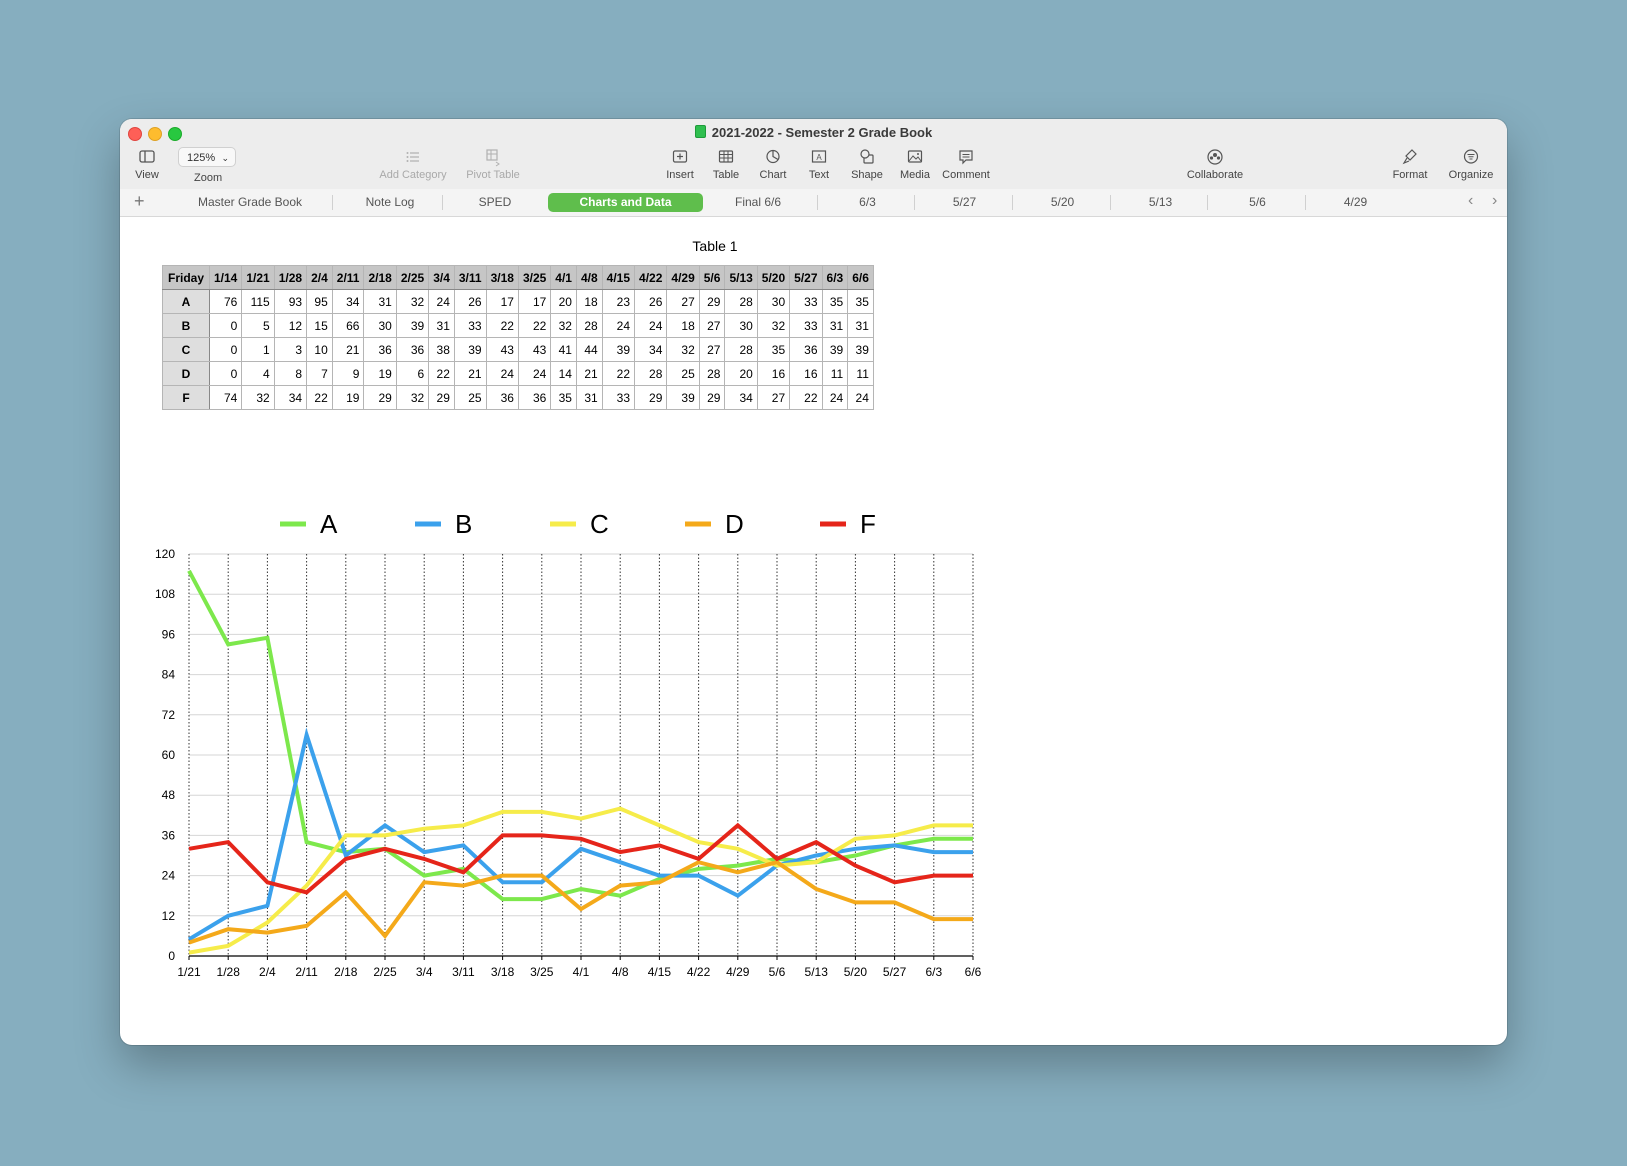  Describe the element at coordinates (186, 277) in the screenshot. I see `column-header: Friday` at that location.